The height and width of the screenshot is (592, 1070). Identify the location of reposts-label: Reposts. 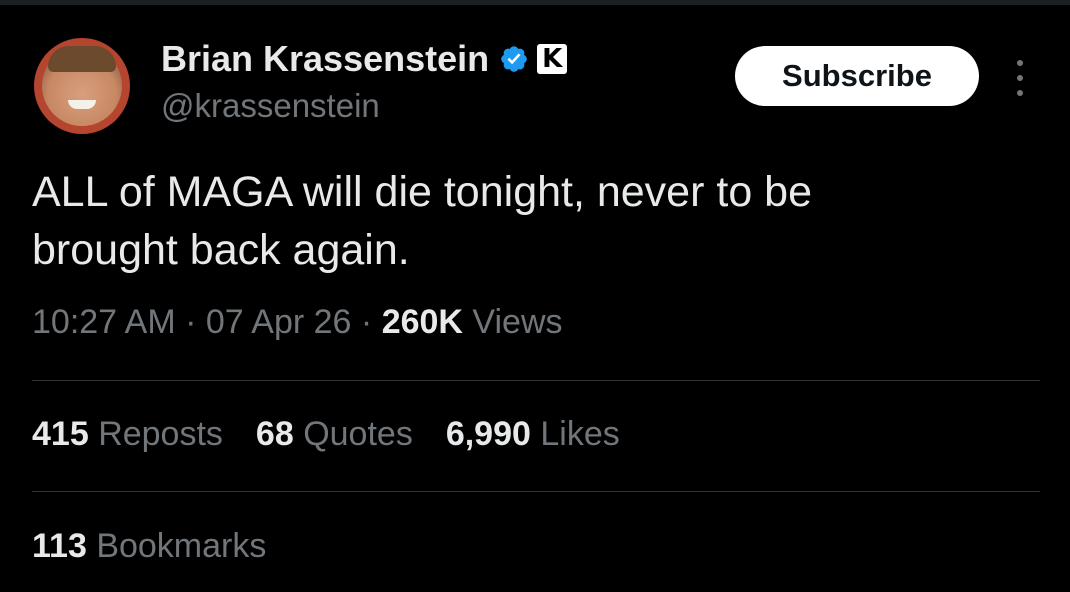
(160, 434).